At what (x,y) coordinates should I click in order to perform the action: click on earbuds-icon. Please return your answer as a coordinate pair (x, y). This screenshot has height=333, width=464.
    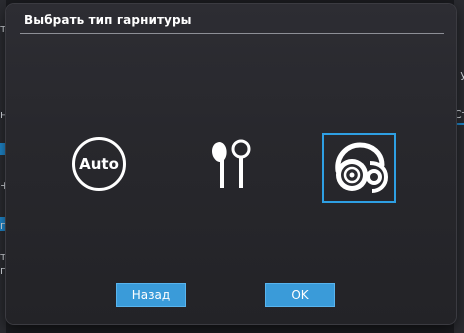
    Looking at the image, I should click on (231, 163).